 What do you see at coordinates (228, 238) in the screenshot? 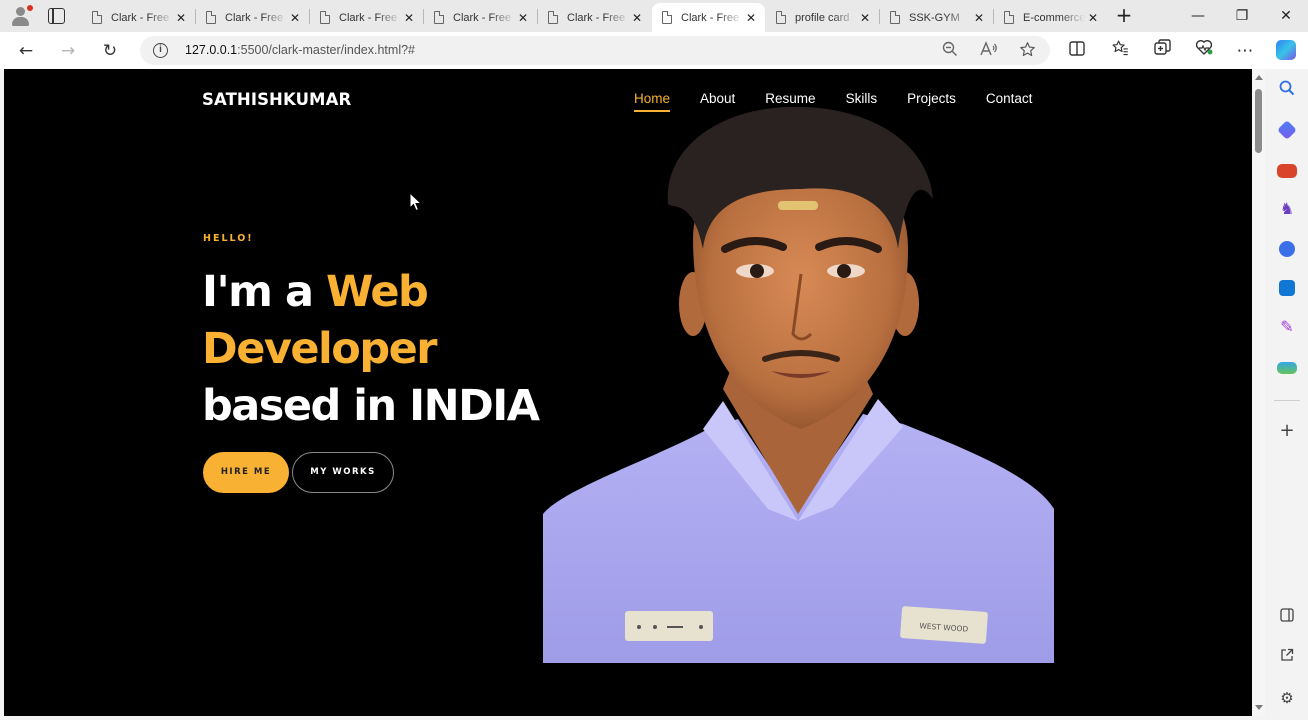
I see `hero-greeting: HELLO!` at bounding box center [228, 238].